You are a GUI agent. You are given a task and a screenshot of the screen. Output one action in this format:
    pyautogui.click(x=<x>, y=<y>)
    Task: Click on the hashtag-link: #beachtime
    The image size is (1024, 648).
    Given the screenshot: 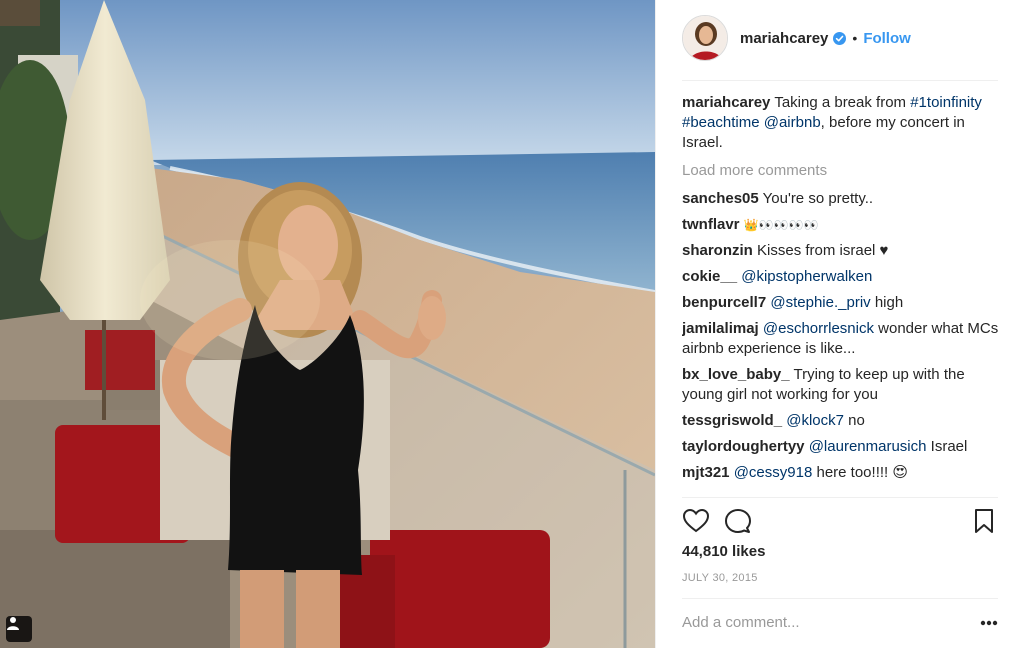 What is the action you would take?
    pyautogui.click(x=721, y=122)
    